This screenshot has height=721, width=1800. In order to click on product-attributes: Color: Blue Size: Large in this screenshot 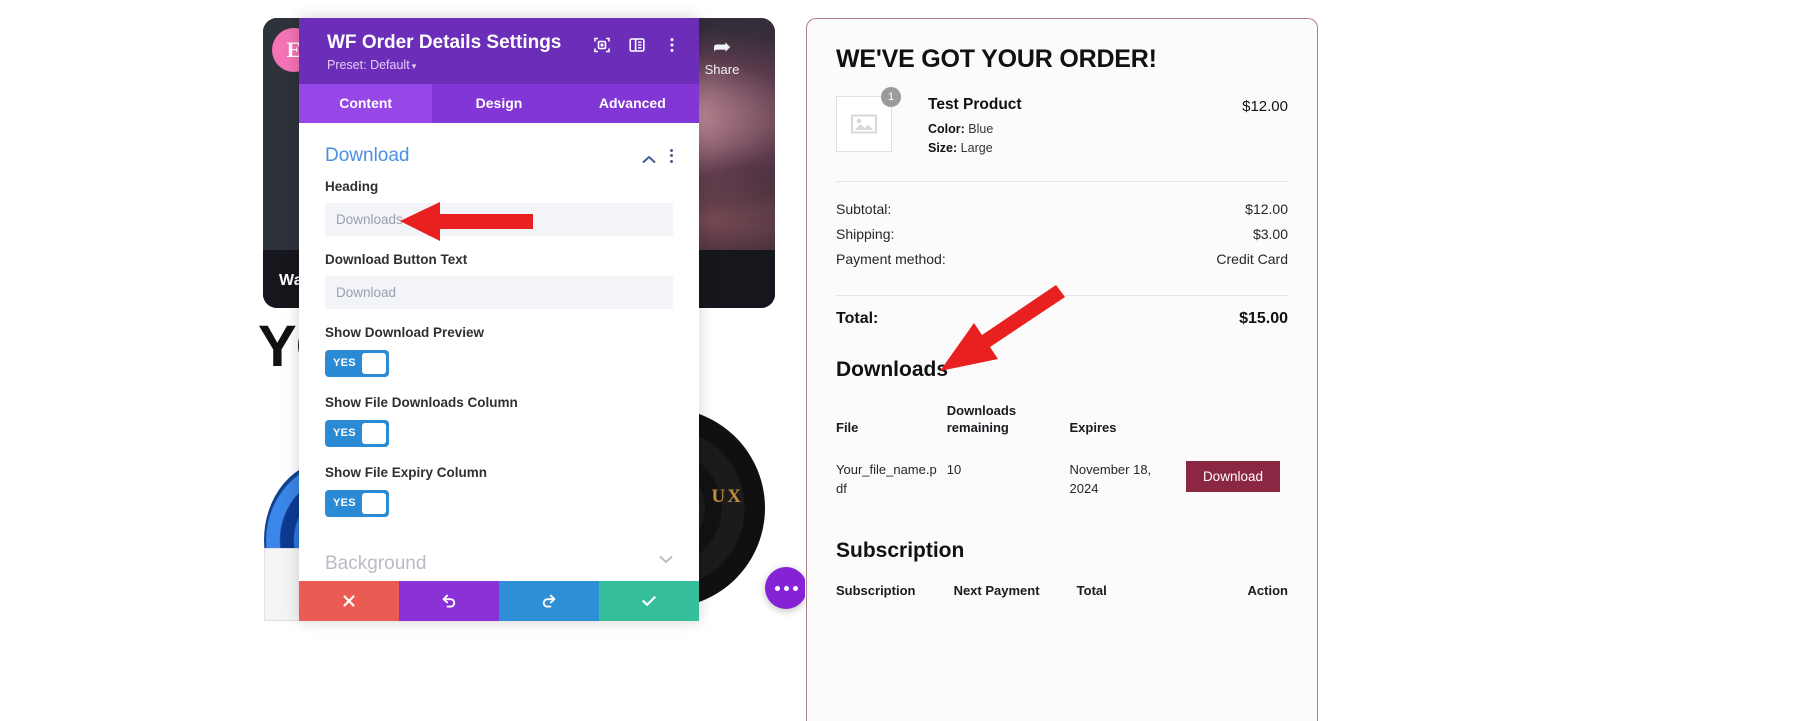, I will do `click(1085, 139)`.